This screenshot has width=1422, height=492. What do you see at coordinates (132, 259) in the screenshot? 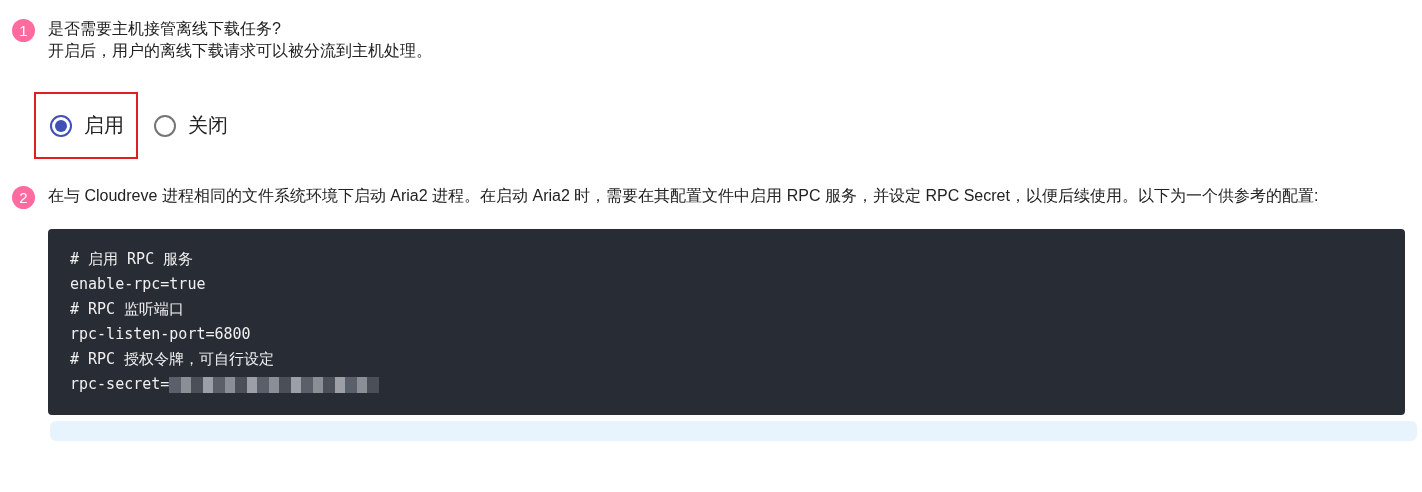
I see `code-line: # 启用 RPC 服务` at bounding box center [132, 259].